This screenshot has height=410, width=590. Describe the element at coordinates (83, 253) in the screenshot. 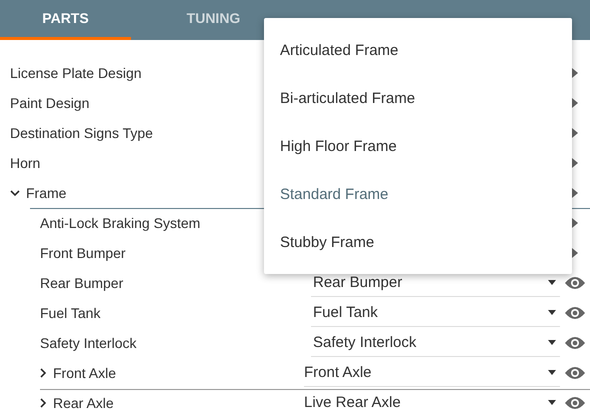

I see `part-label: Front Bumper` at that location.